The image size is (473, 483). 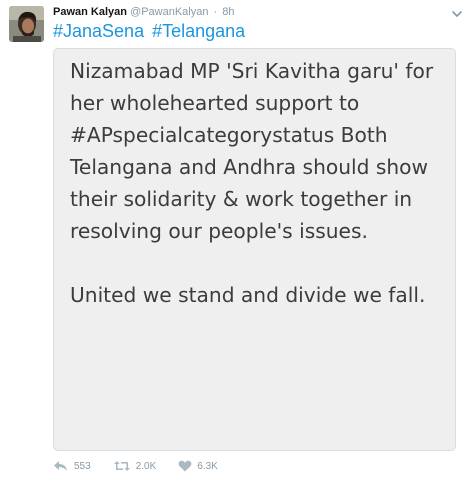 What do you see at coordinates (457, 11) in the screenshot?
I see `chevron-down-icon` at bounding box center [457, 11].